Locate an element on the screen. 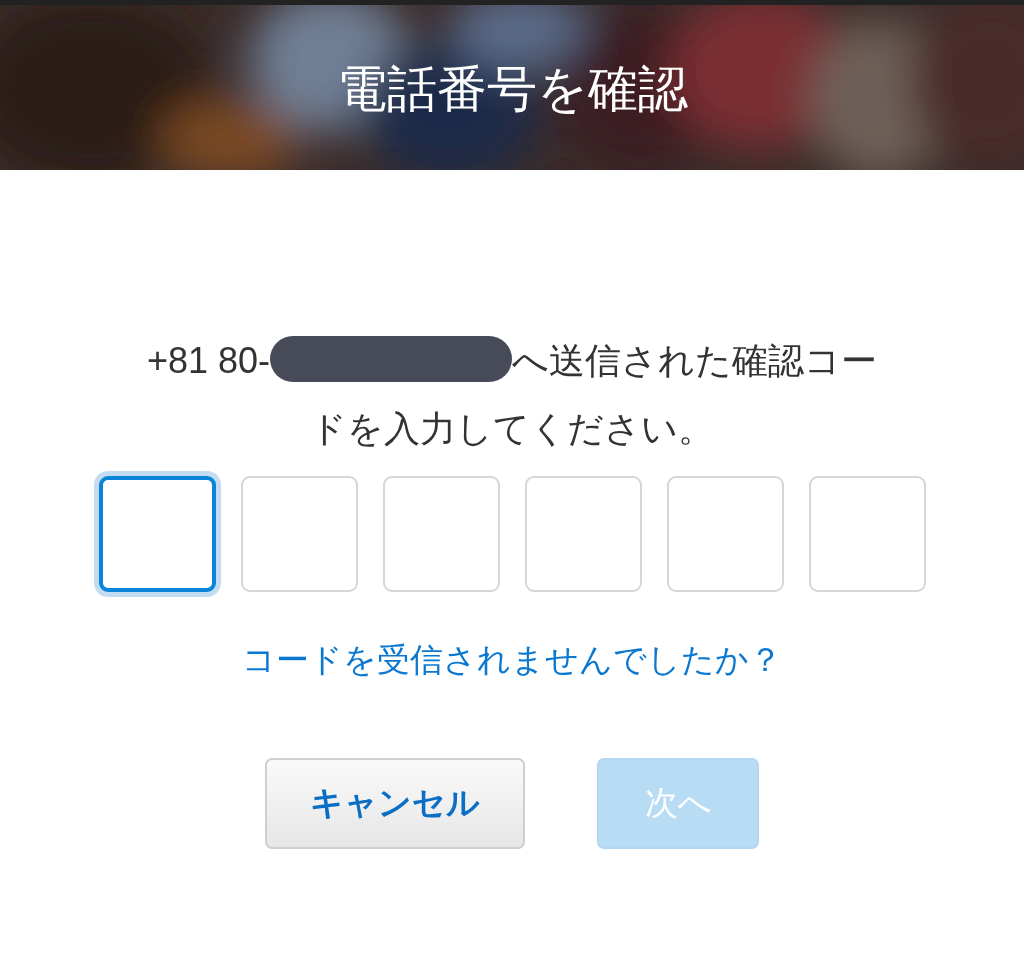  message-text: ドを入力してください。 is located at coordinates (512, 429).